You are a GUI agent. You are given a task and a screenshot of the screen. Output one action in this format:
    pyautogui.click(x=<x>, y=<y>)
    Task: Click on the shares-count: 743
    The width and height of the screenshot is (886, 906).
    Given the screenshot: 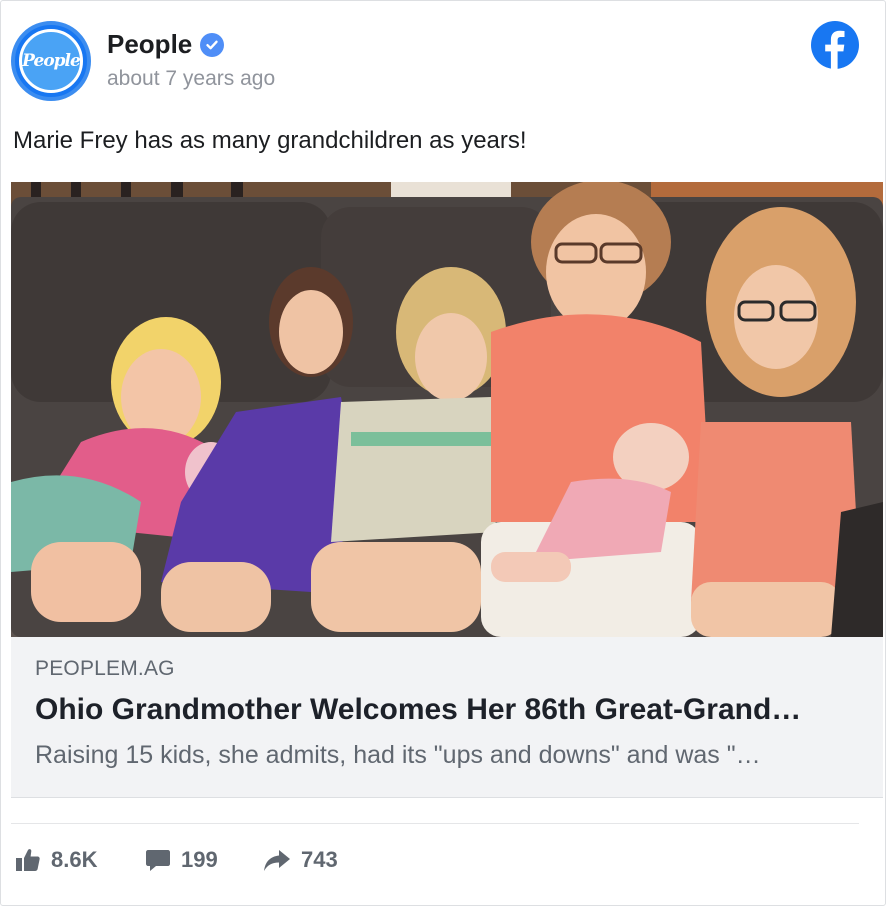 What is the action you would take?
    pyautogui.click(x=319, y=859)
    